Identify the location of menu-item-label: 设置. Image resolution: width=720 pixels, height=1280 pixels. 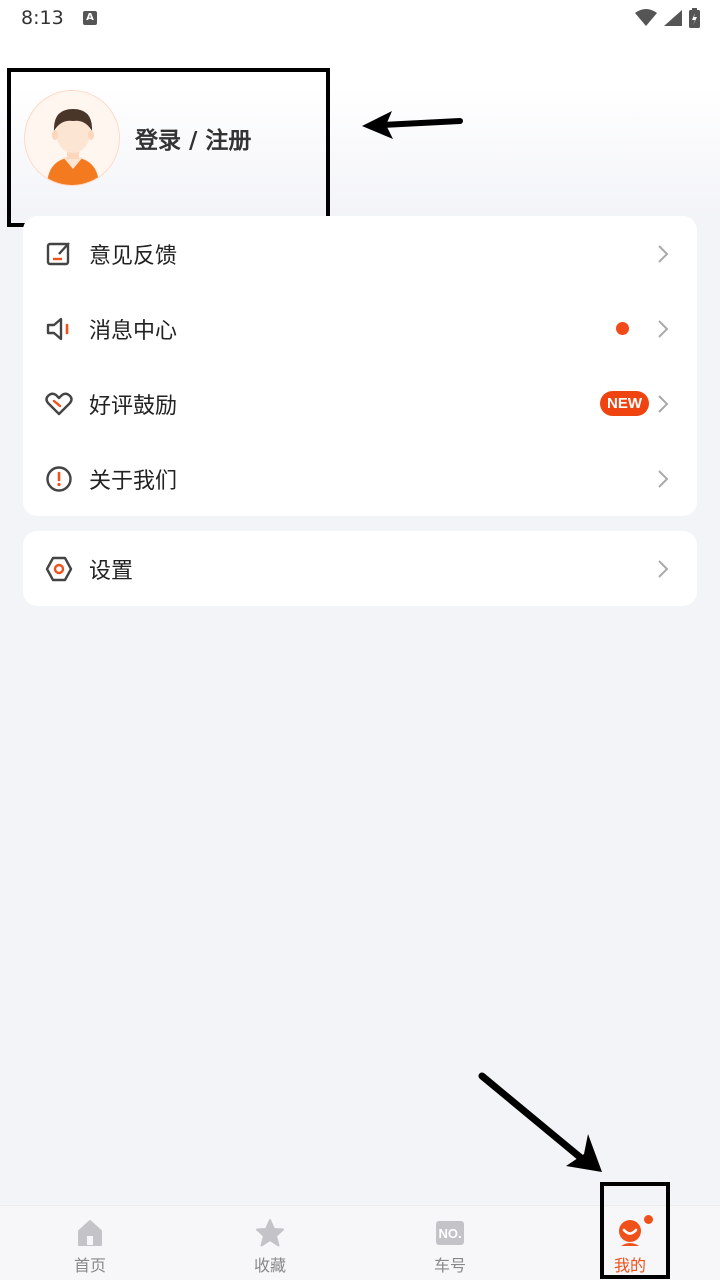
(111, 571).